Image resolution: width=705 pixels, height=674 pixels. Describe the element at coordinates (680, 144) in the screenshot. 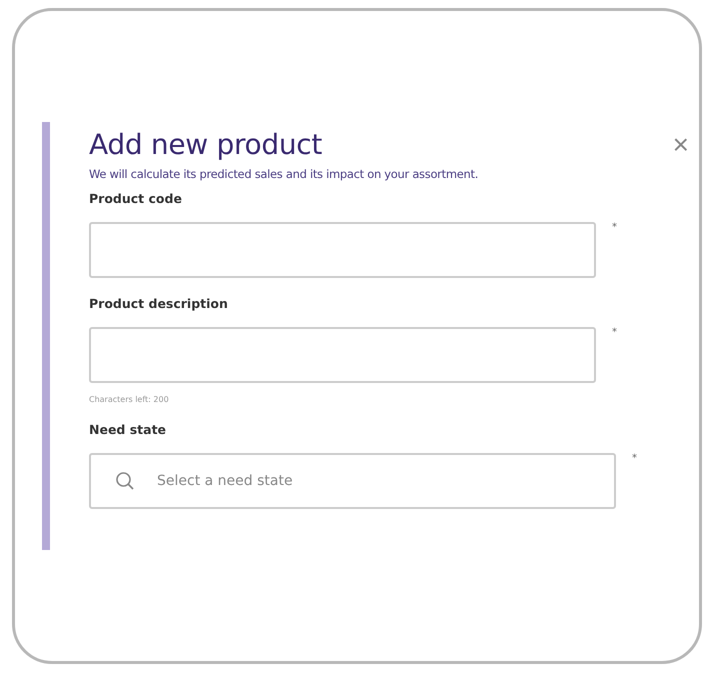

I see `close-button: ×` at that location.